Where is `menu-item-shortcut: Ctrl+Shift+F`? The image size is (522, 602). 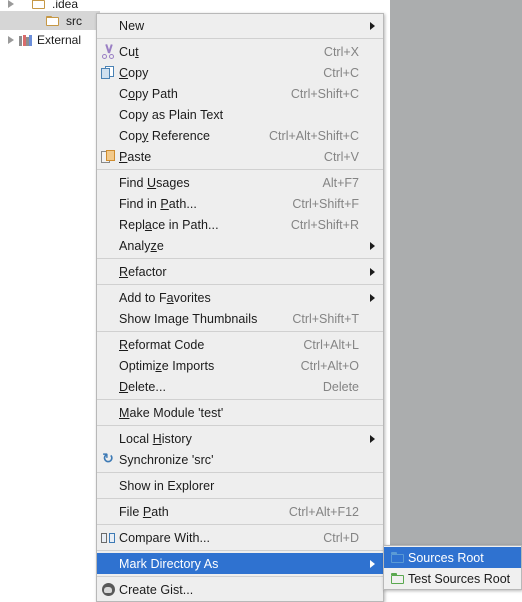 menu-item-shortcut: Ctrl+Shift+F is located at coordinates (325, 203).